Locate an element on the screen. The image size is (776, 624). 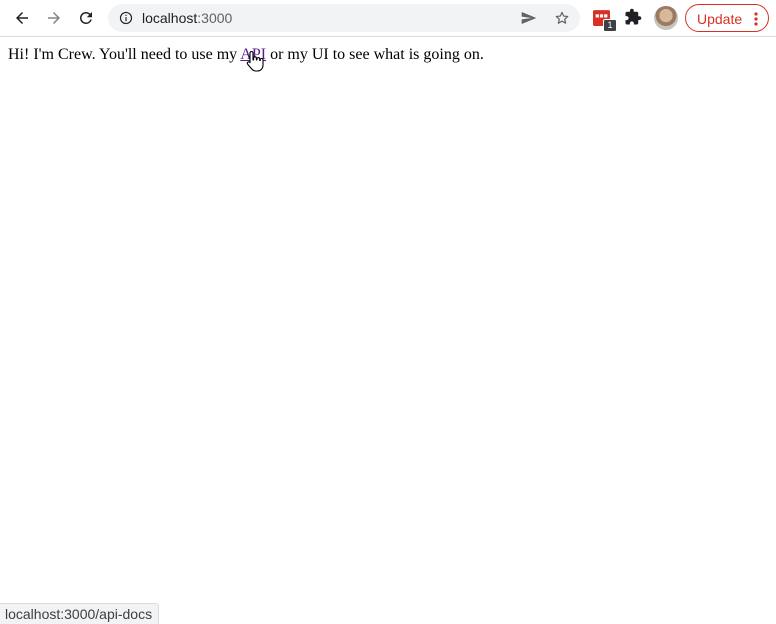
more-menu-icon is located at coordinates (756, 19).